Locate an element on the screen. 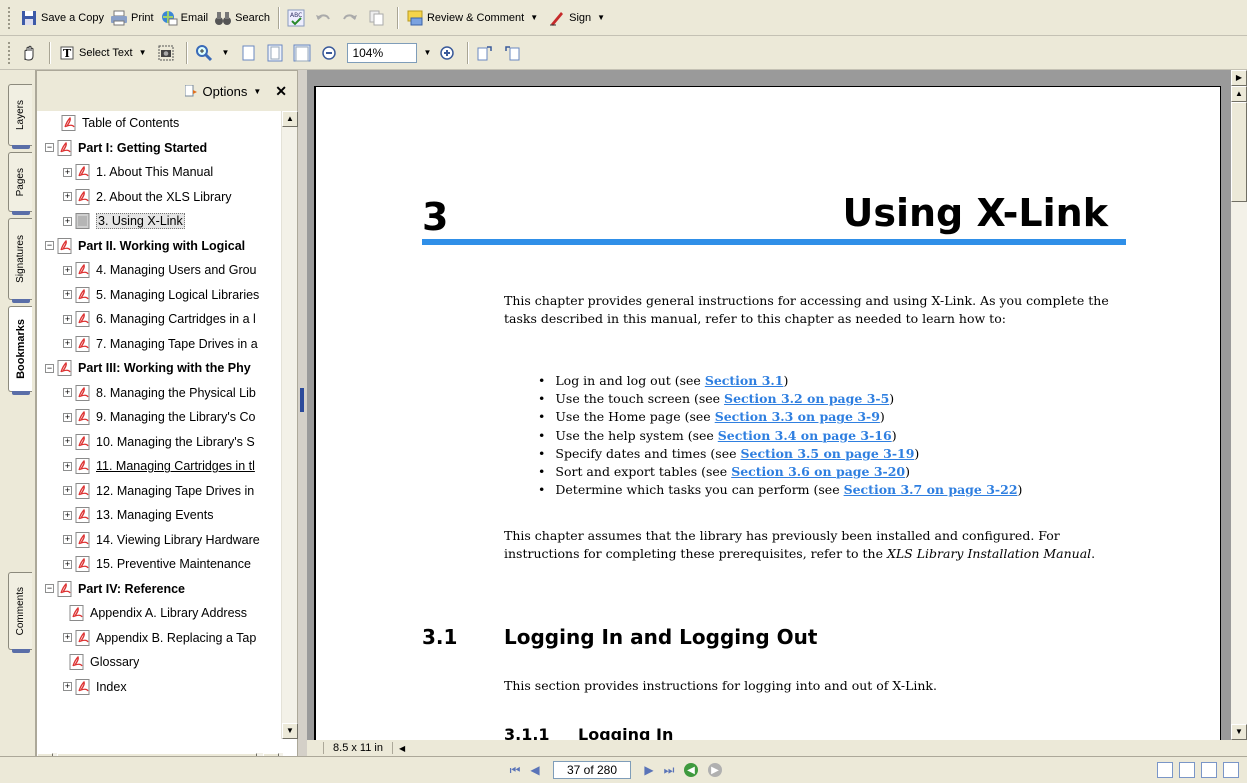 The width and height of the screenshot is (1247, 783). section-link: Section 3.6 on page 3-20 is located at coordinates (818, 471).